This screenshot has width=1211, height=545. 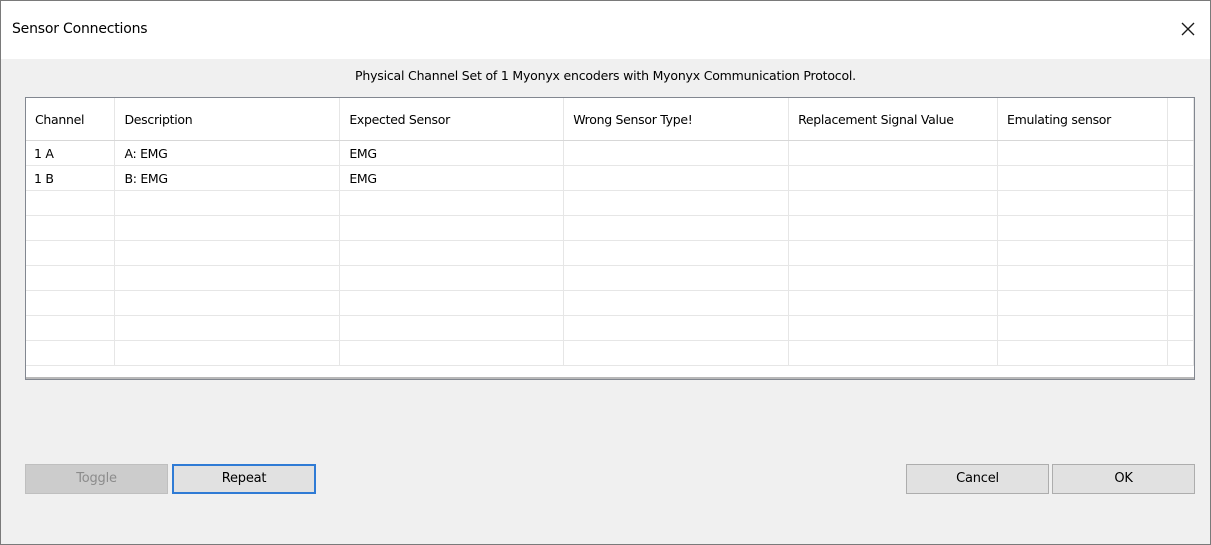 I want to click on table-row: 1 A A: EMG EMG, so click(x=610, y=153).